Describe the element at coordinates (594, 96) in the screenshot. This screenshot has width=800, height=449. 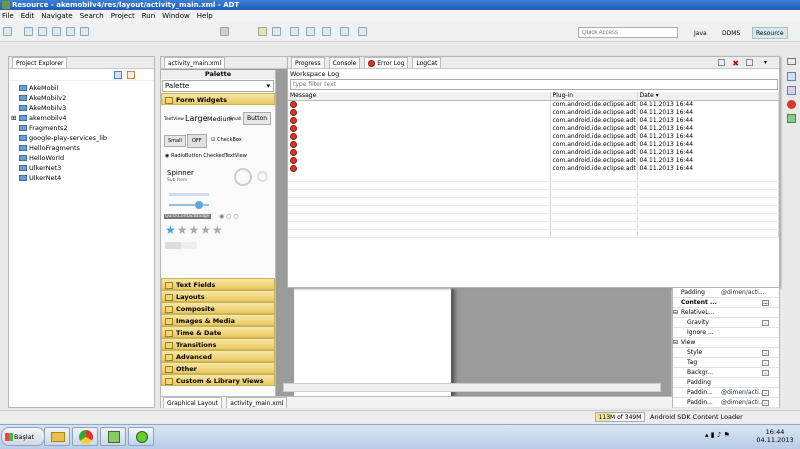
I see `column-plugin: Plug-in` at that location.